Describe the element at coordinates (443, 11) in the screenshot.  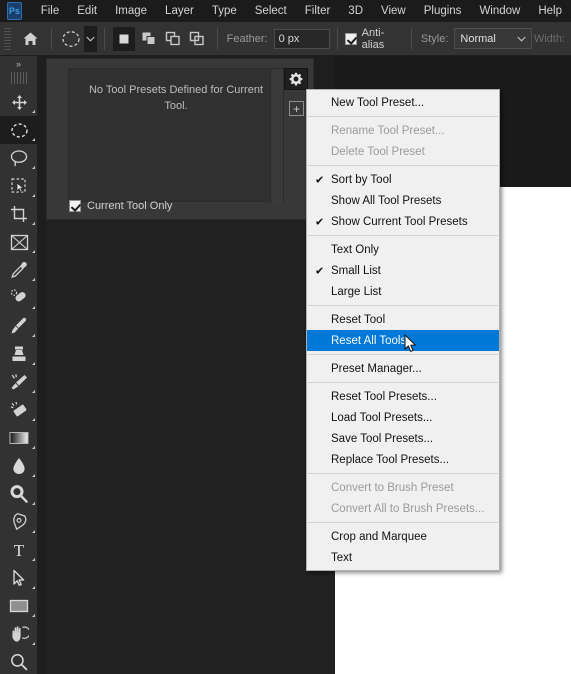
I see `menu-plugins: Plugins` at that location.